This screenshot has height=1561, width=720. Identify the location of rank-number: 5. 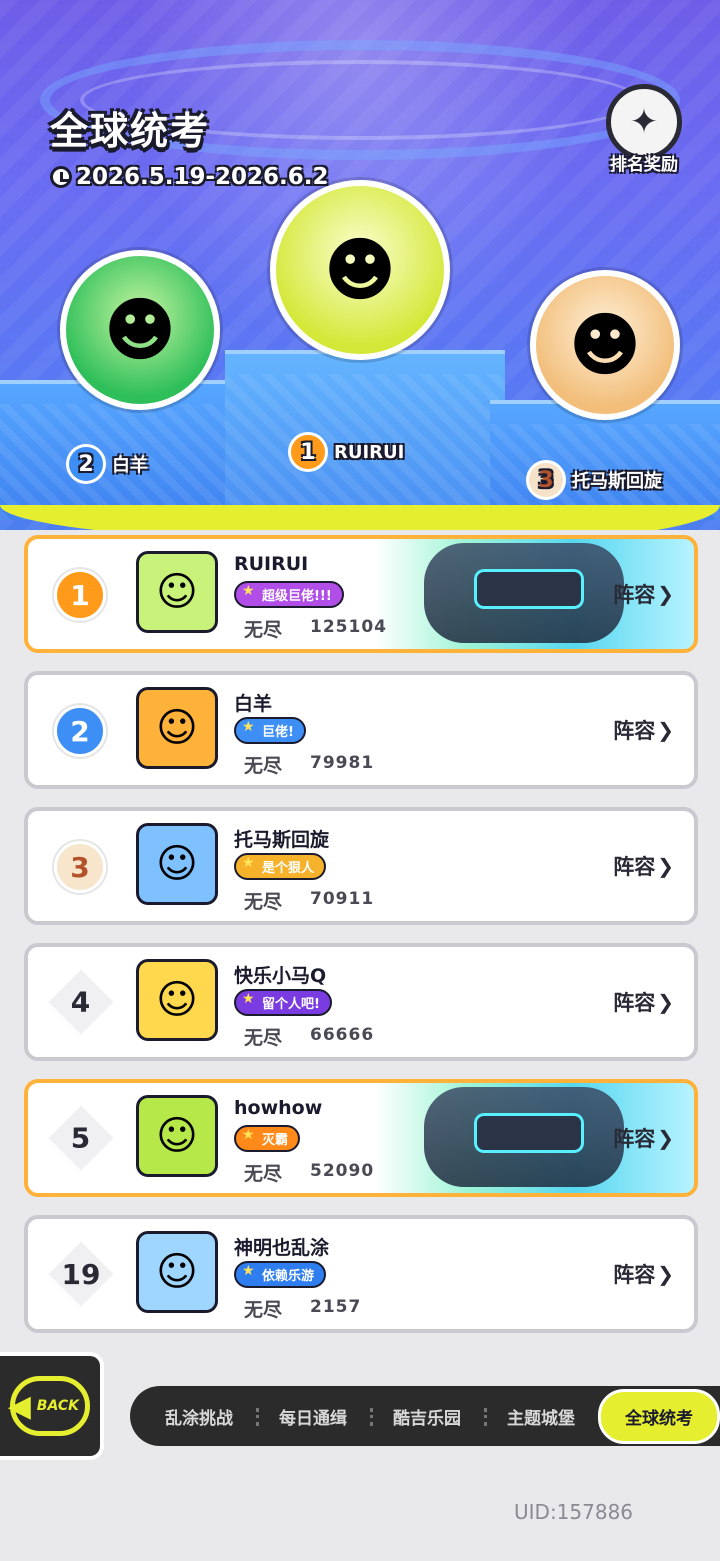
(81, 1138).